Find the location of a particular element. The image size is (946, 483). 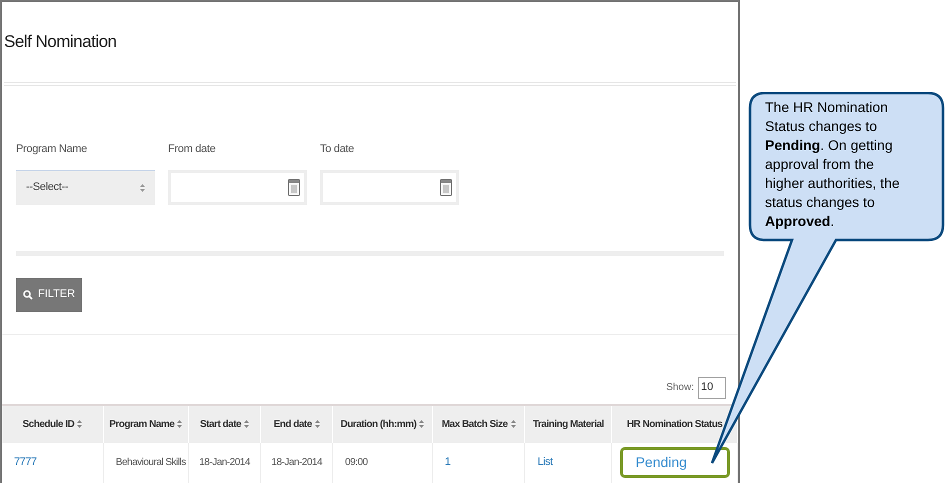

column-header: Duration (hh:mm) is located at coordinates (382, 423).